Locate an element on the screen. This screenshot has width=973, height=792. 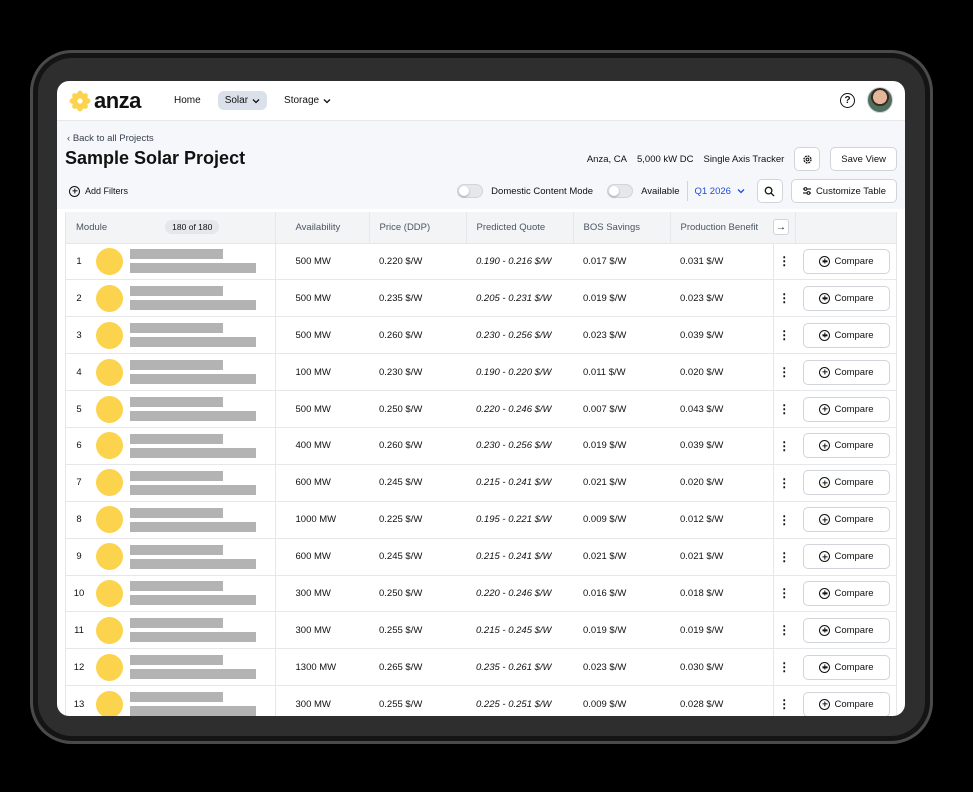
logo: anza is located at coordinates (118, 101).